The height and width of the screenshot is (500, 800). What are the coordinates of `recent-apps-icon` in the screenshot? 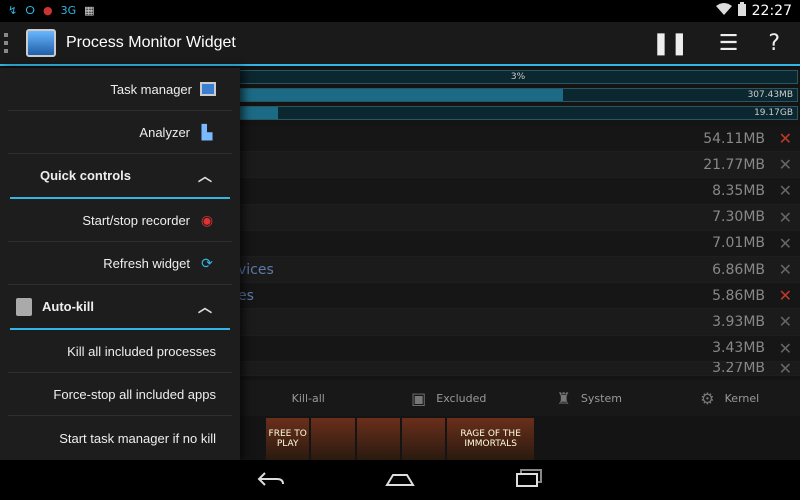 It's located at (529, 480).